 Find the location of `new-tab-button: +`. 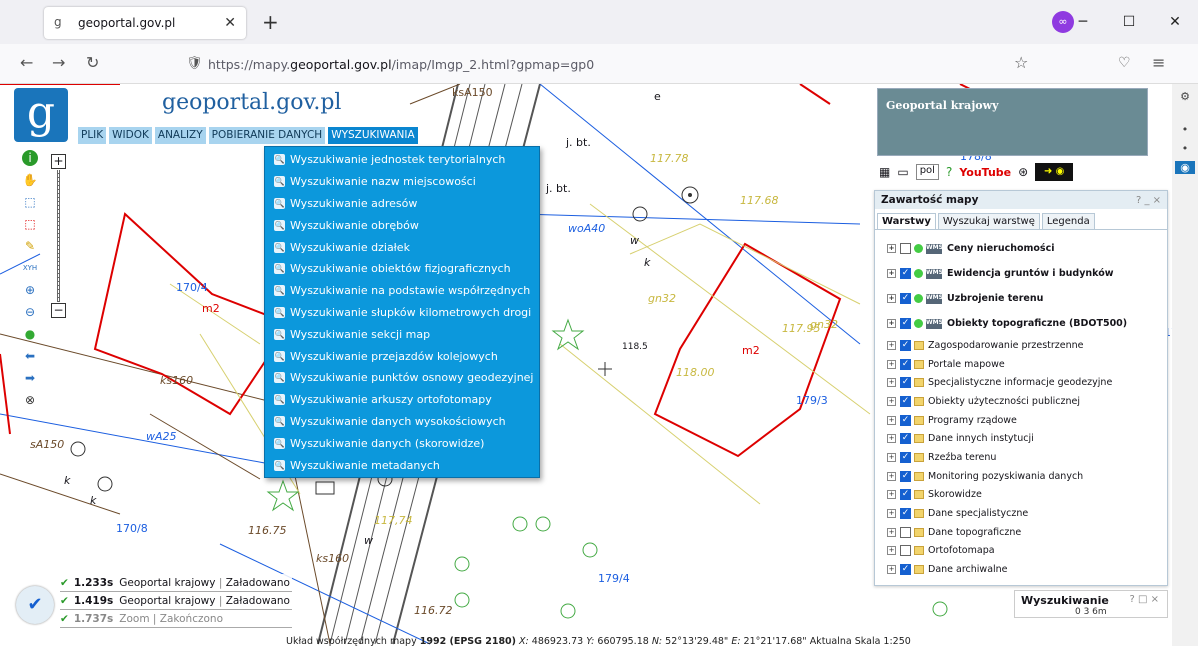

new-tab-button: + is located at coordinates (270, 22).